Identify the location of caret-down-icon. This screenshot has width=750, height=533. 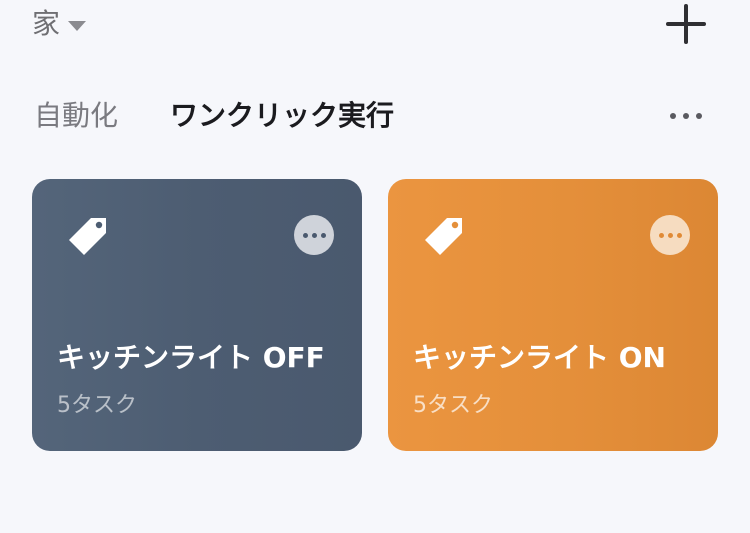
(77, 26).